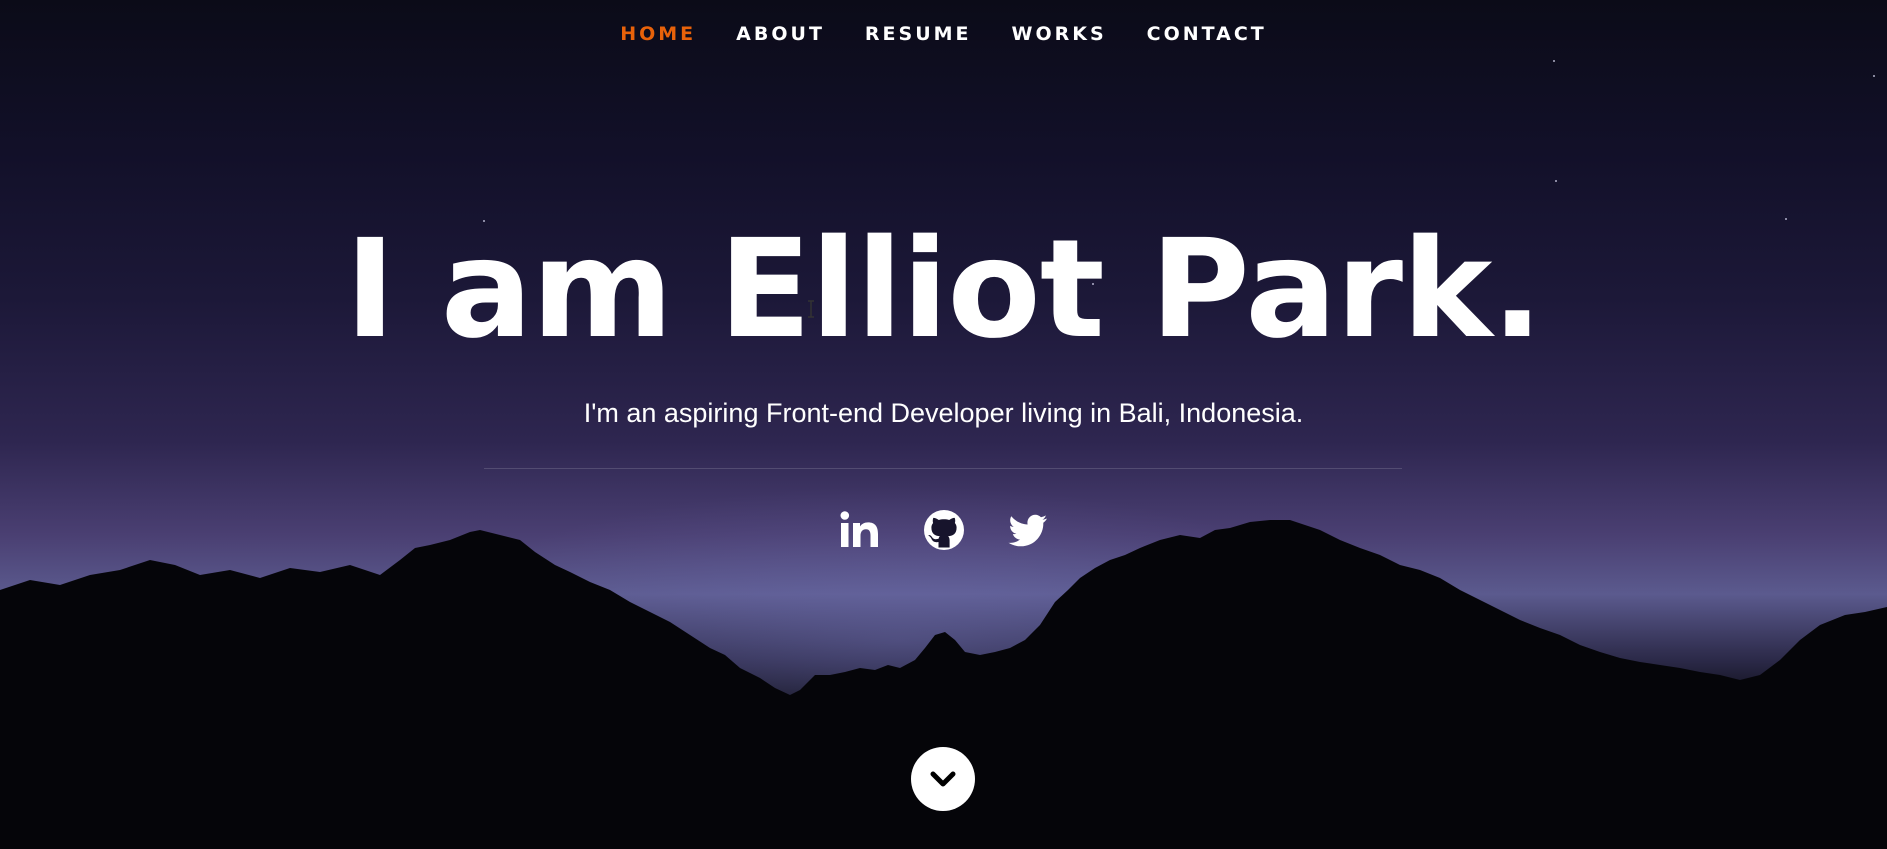 Image resolution: width=1887 pixels, height=849 pixels. I want to click on scroll-down-button, so click(943, 779).